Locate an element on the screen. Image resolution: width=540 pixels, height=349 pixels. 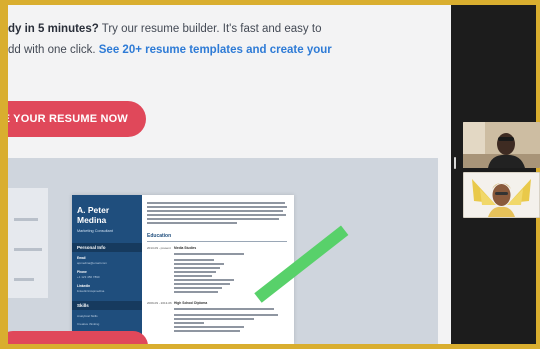
phone-label: Phone is located at coordinates (82, 272).